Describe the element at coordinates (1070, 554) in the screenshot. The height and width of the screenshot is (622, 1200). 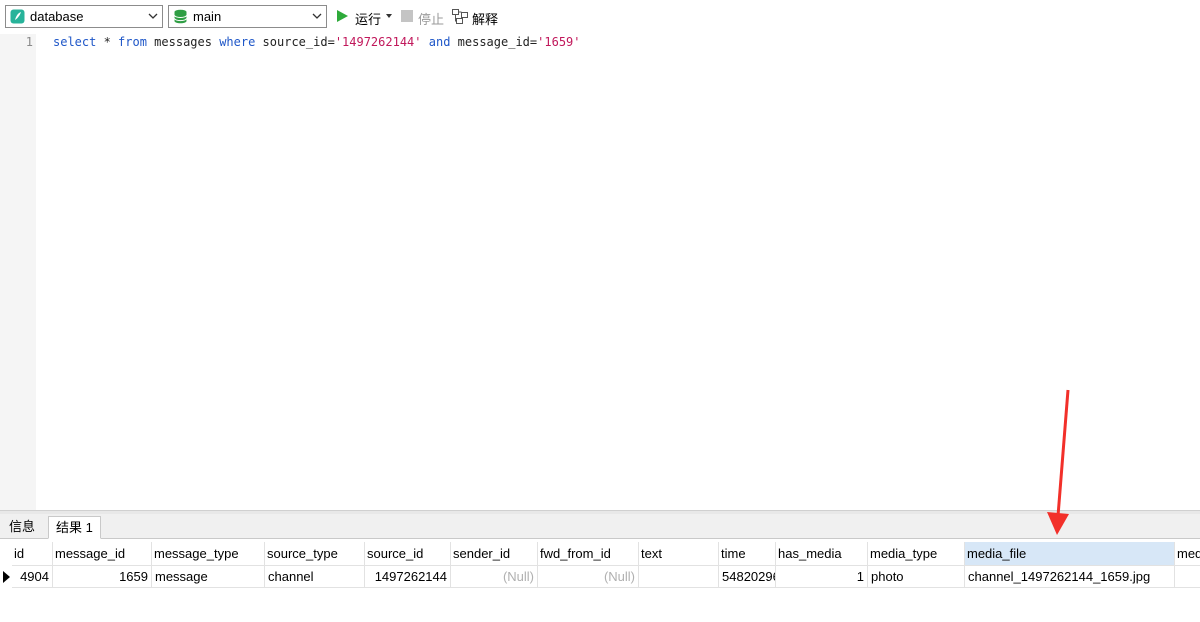
I see `column-header-media-file: media_file` at that location.